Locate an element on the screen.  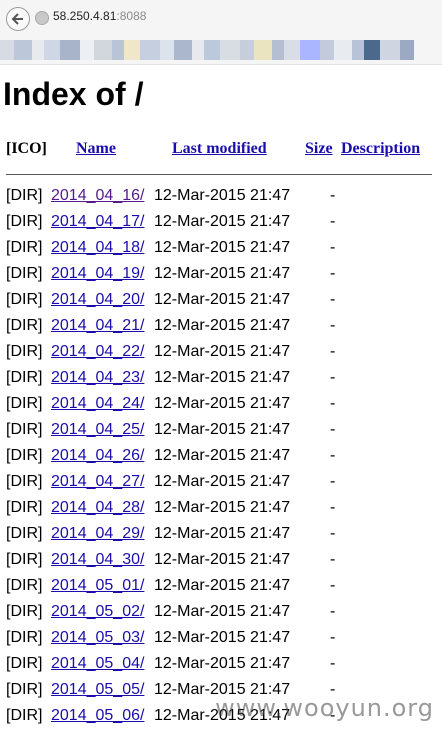
sort-by-name-link: Name is located at coordinates (96, 148).